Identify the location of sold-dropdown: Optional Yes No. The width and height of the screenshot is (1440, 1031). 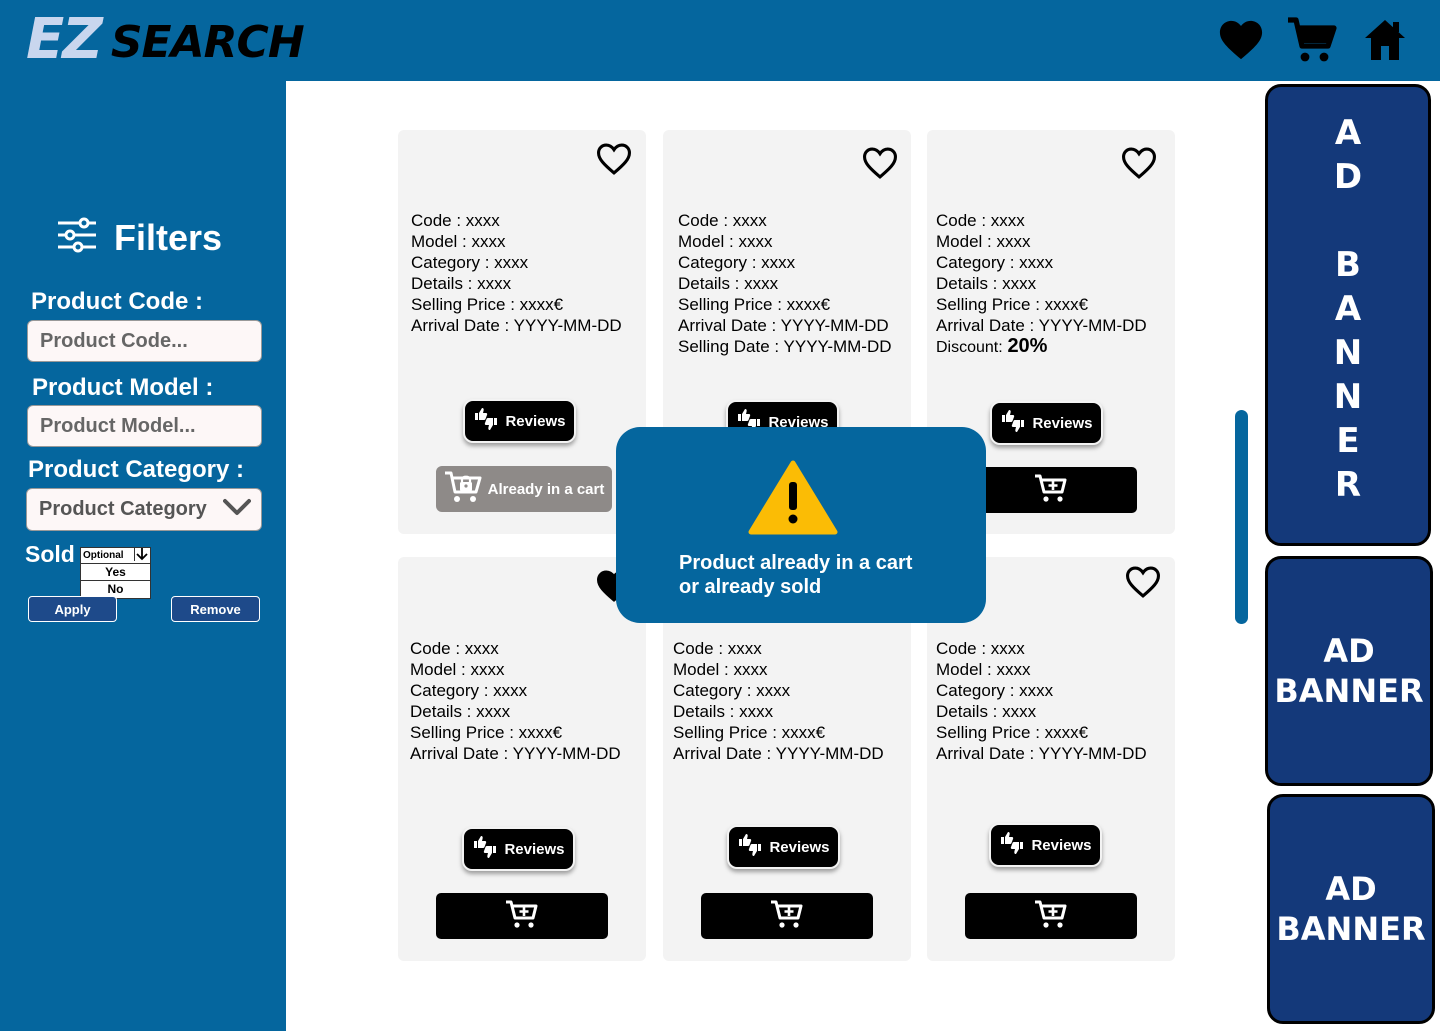
(115, 573).